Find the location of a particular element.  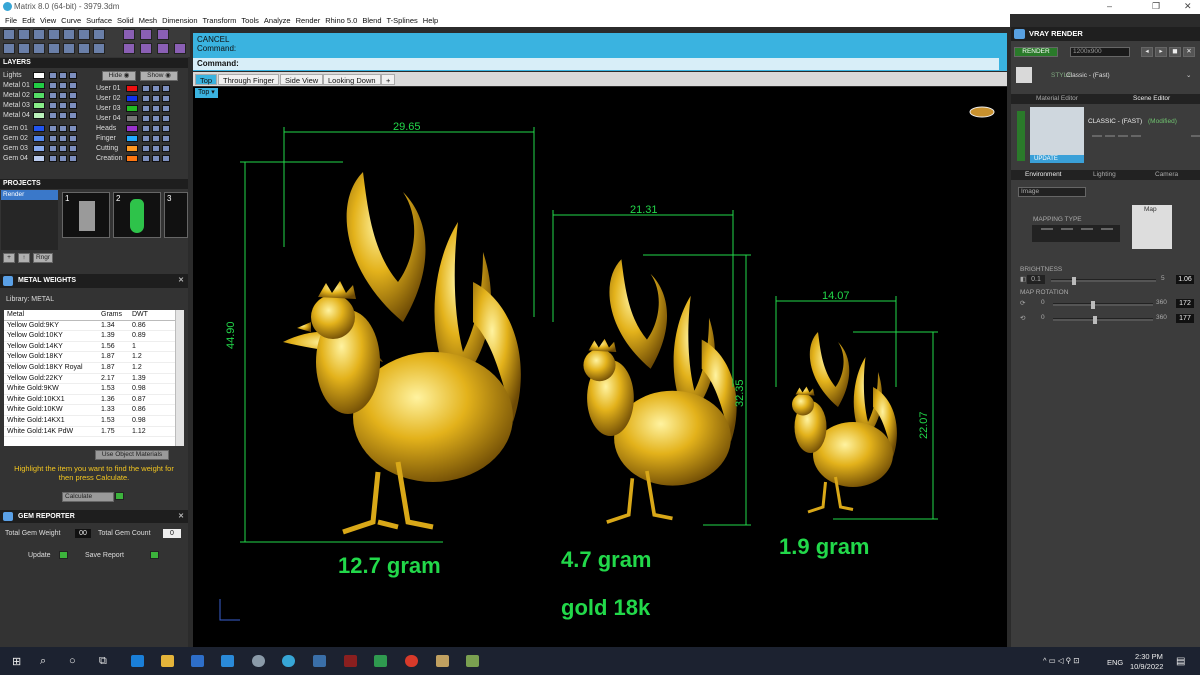

command-input: Command: is located at coordinates (596, 64).